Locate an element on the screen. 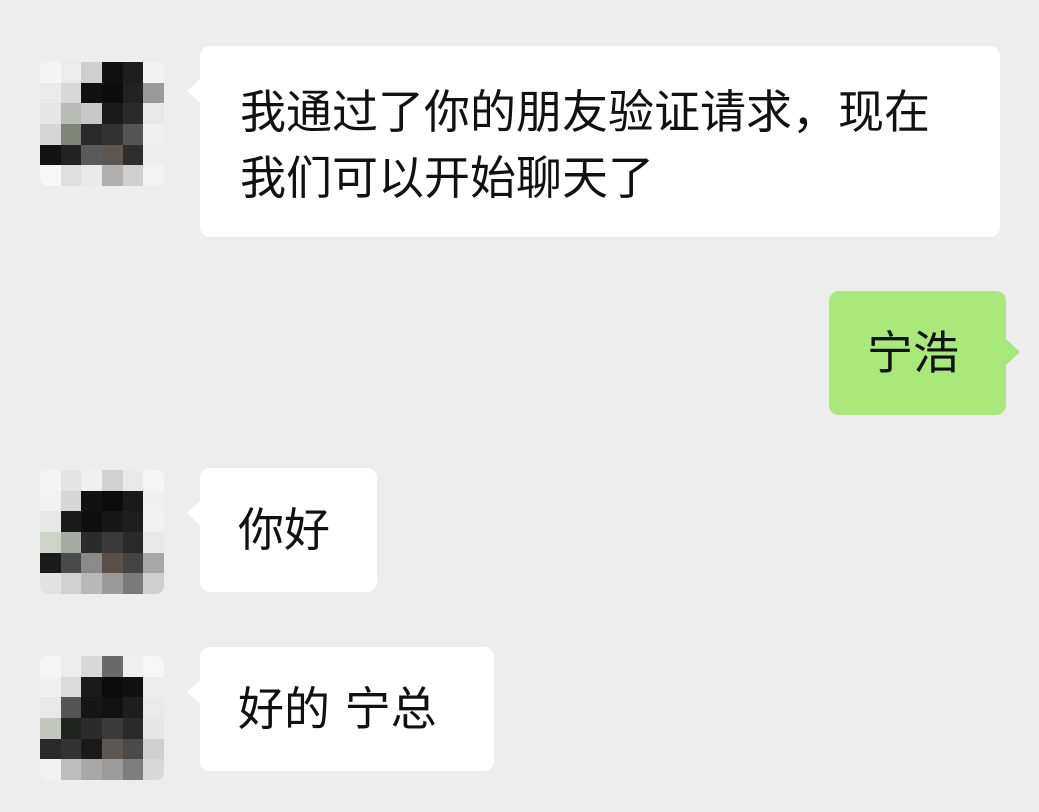 The width and height of the screenshot is (1039, 812). message-text: 我通过了你的朋友验证请求，现在我们可以开始聊天了 is located at coordinates (585, 145).